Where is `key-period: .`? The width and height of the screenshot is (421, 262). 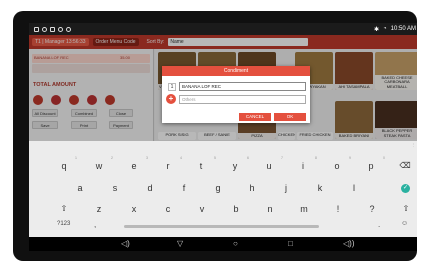 key-period: . is located at coordinates (379, 224).